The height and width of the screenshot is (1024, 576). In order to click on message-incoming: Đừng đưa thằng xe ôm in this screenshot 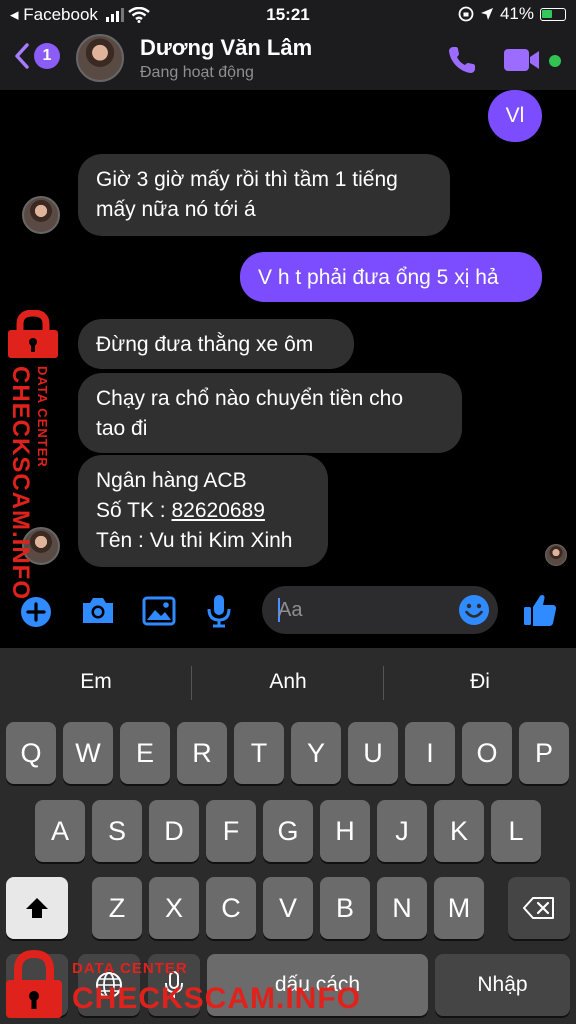, I will do `click(216, 344)`.